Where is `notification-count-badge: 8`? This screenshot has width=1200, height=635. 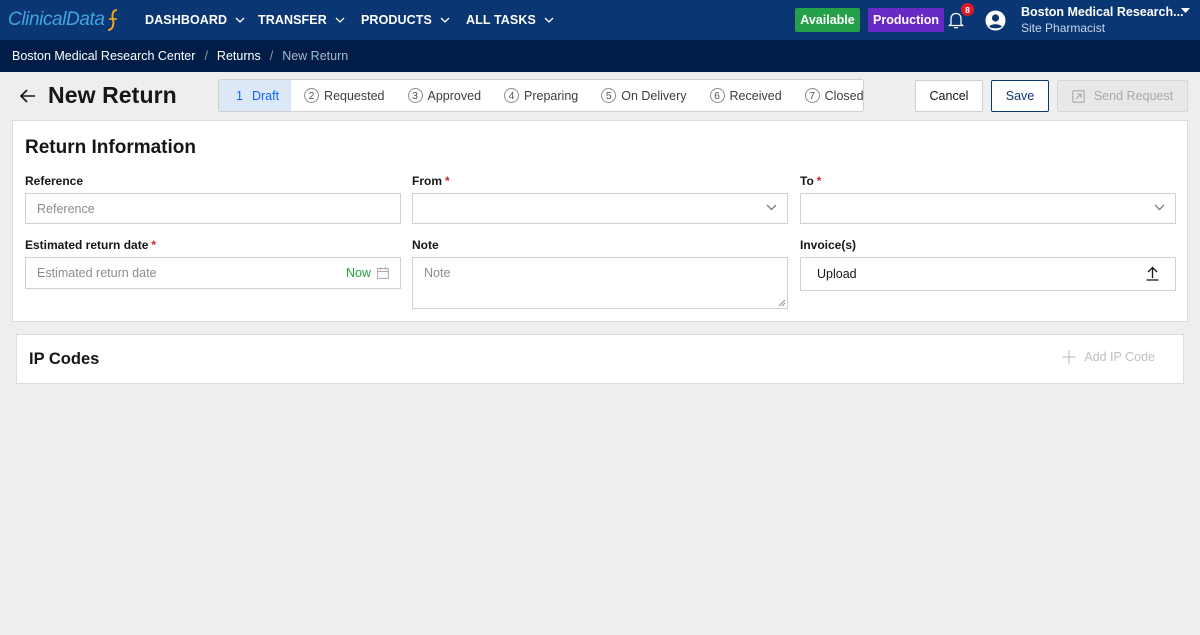 notification-count-badge: 8 is located at coordinates (967, 9).